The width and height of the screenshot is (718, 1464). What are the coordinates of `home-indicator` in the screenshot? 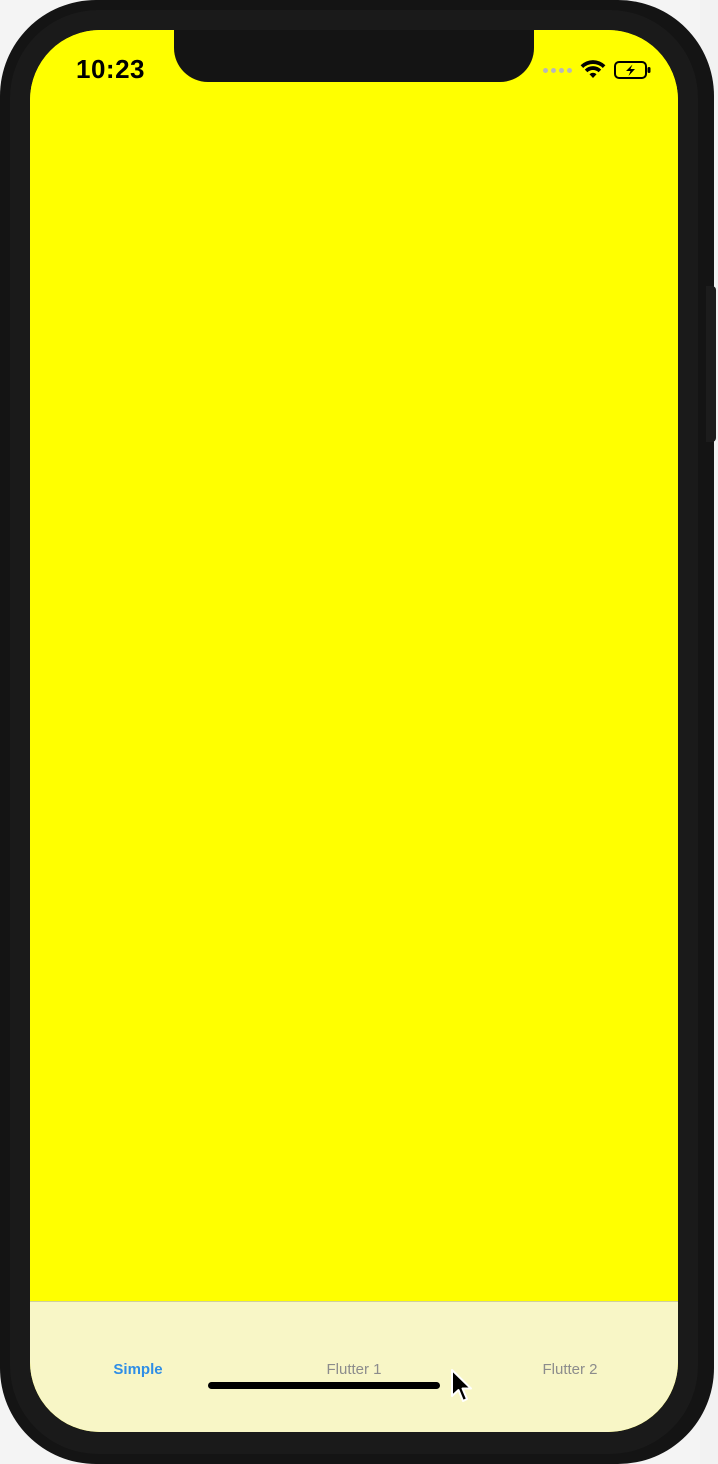 It's located at (324, 1385).